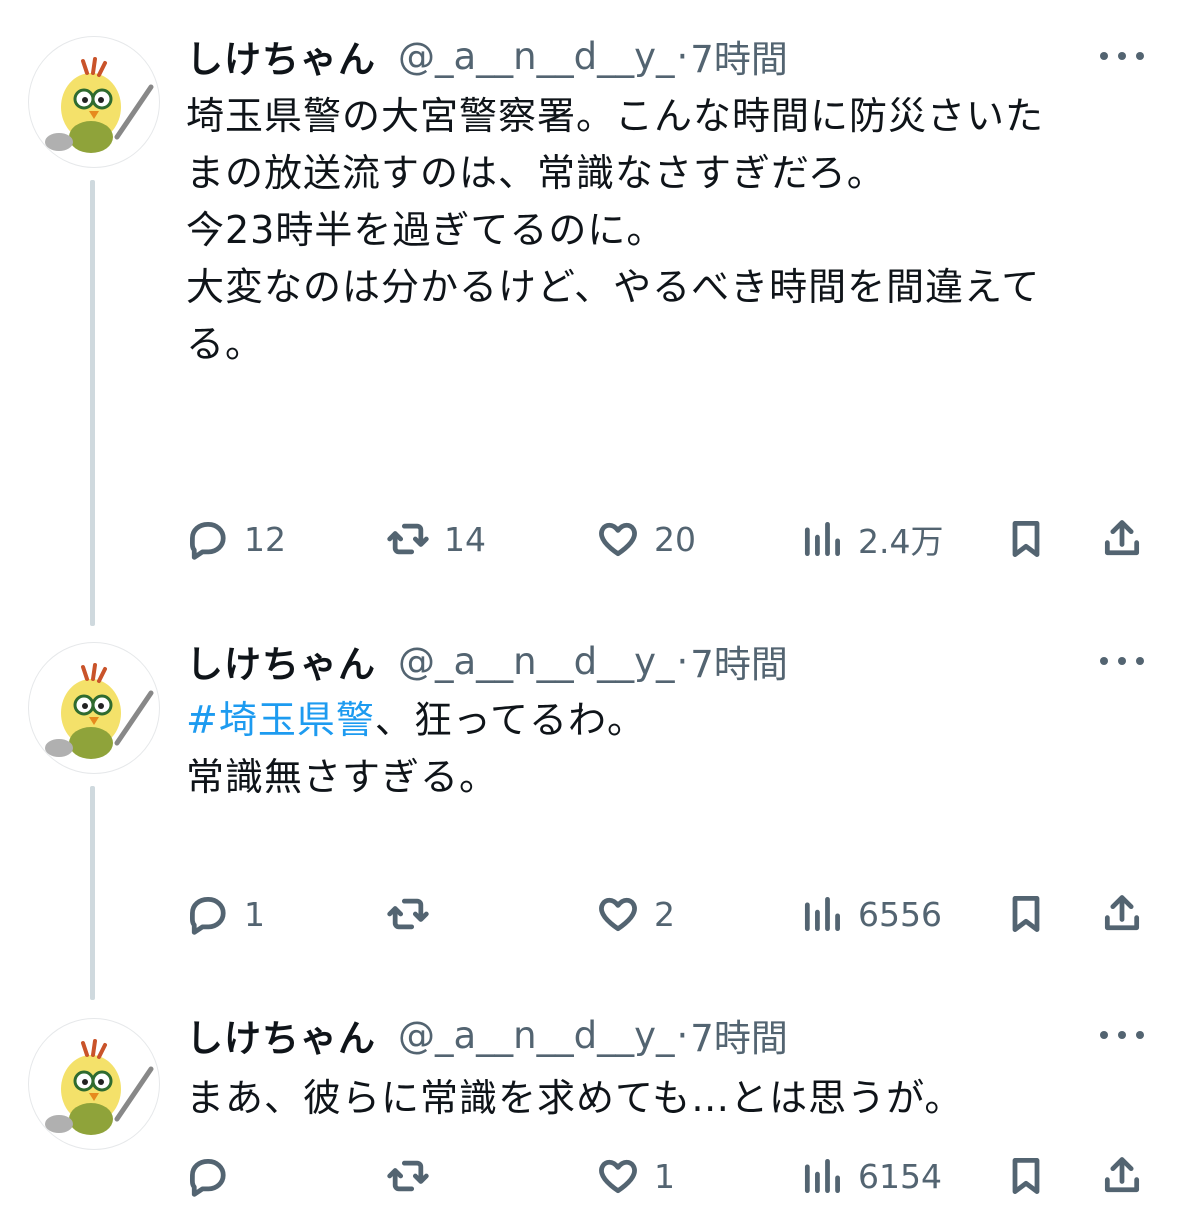  I want to click on text-line: 常識無さすぎる。, so click(342, 777).